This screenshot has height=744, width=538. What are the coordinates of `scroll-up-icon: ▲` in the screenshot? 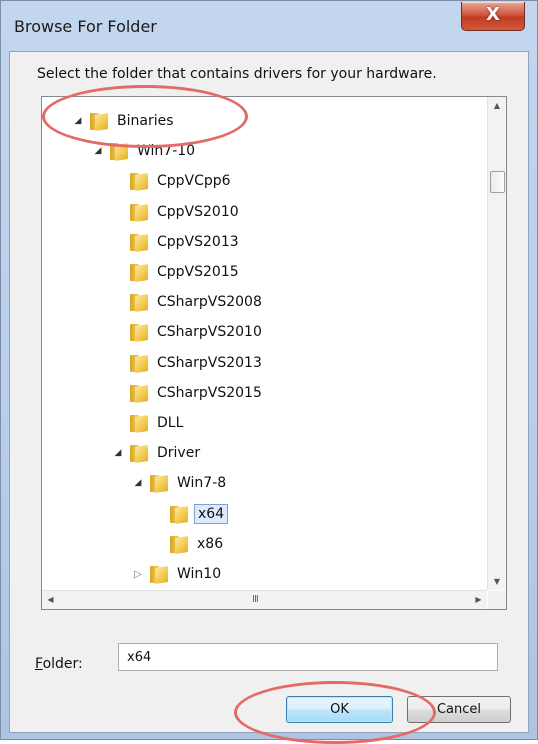 It's located at (497, 105).